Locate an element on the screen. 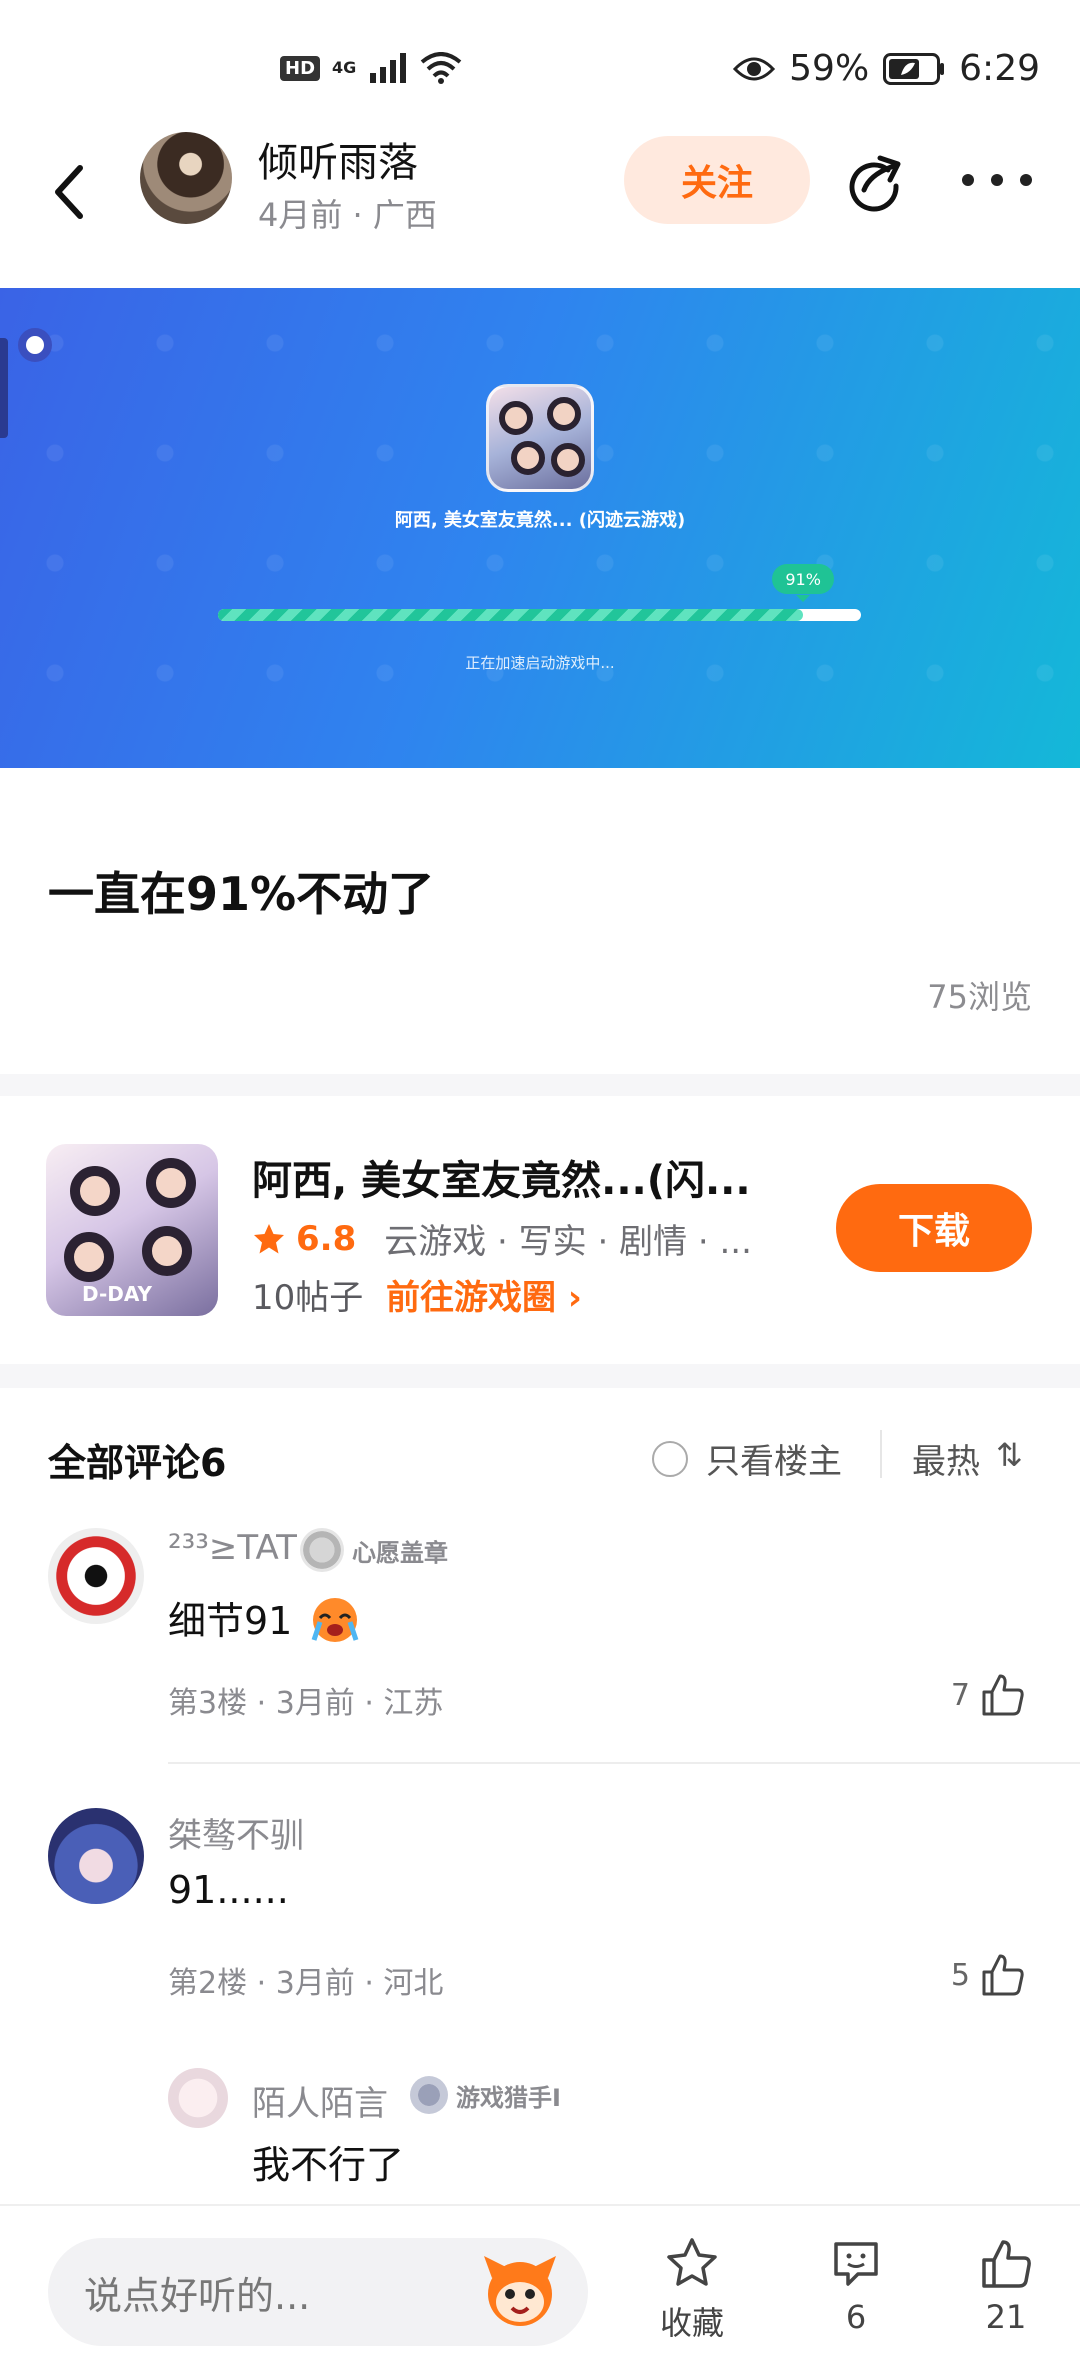 Image resolution: width=1080 pixels, height=2376 pixels. comment-like-button: 5 is located at coordinates (988, 1975).